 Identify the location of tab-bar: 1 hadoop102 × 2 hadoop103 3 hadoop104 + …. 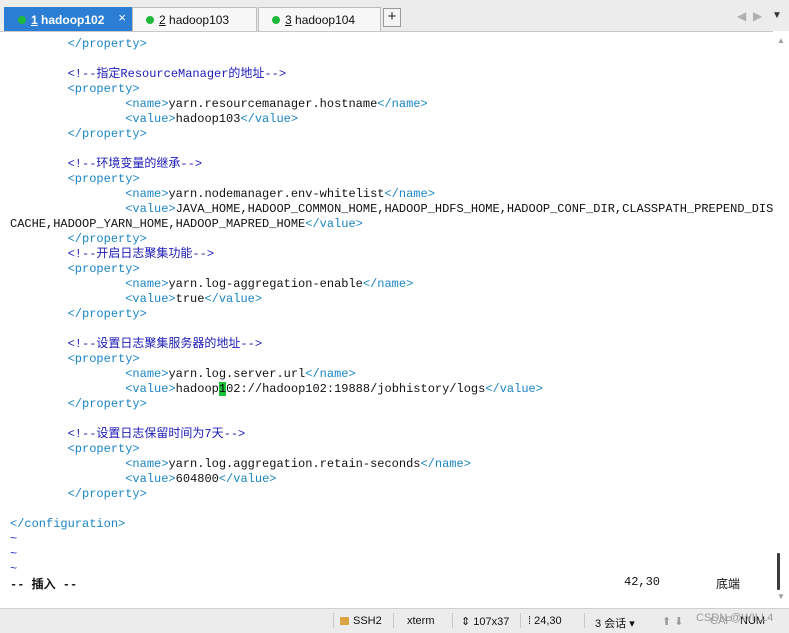
(394, 16).